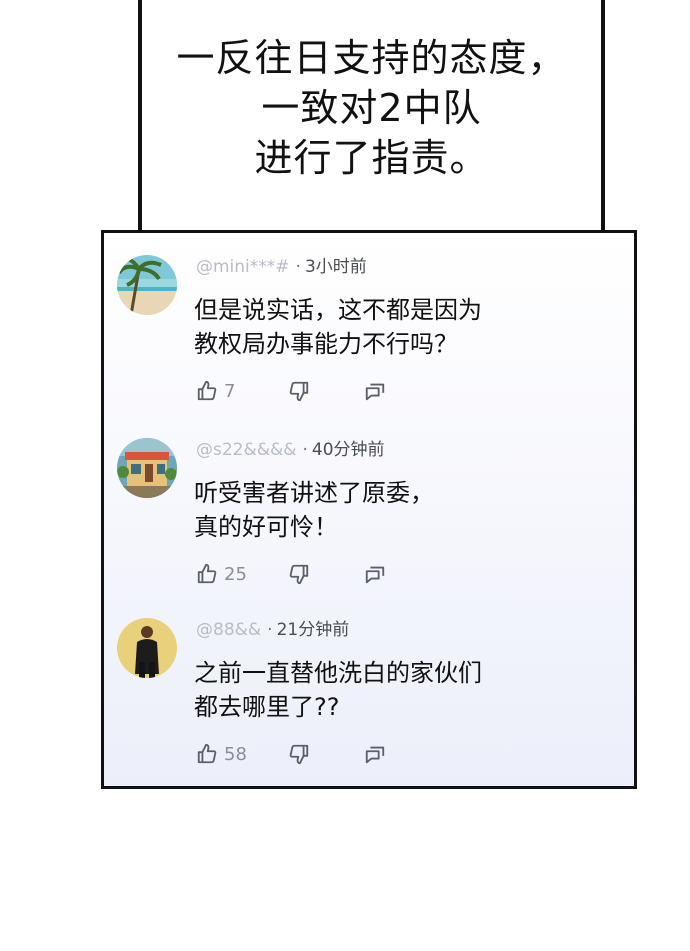 Image resolution: width=690 pixels, height=951 pixels. I want to click on comment-line: 都去哪里了??, so click(267, 707).